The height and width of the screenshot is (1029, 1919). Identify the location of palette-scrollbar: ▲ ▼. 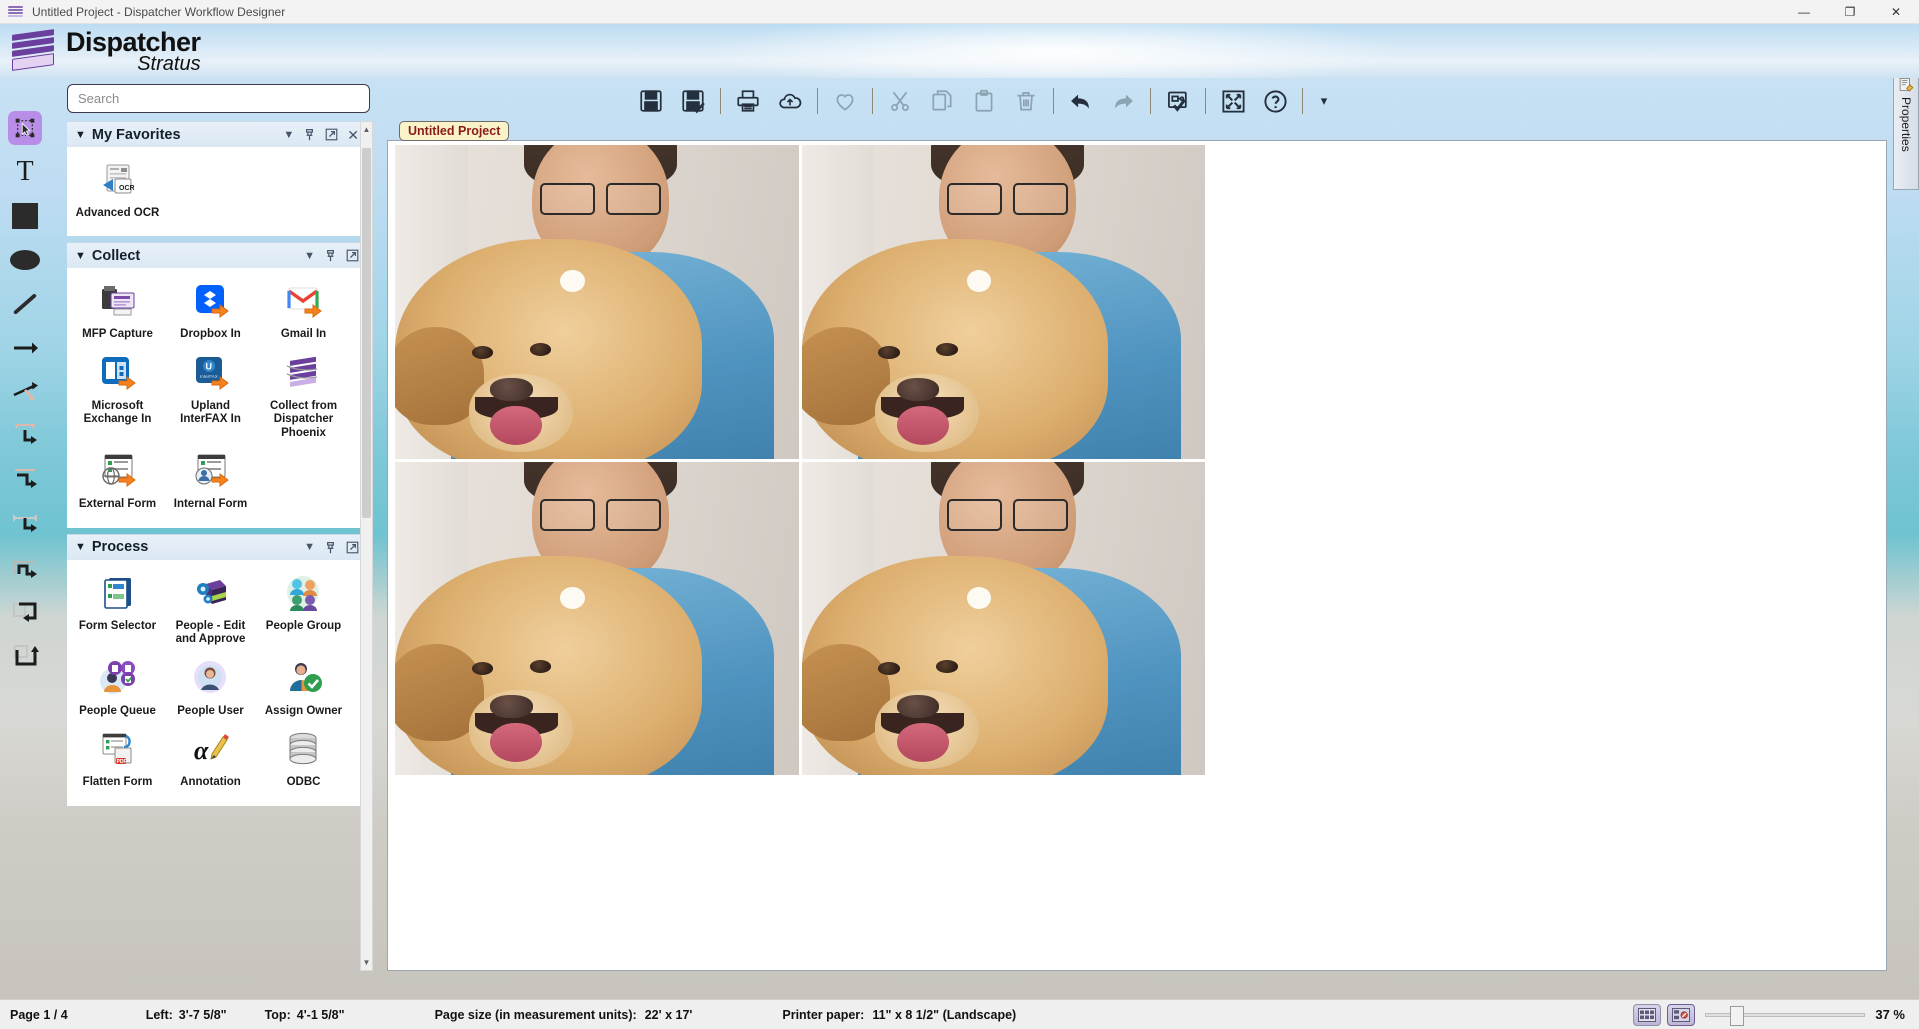
(366, 546).